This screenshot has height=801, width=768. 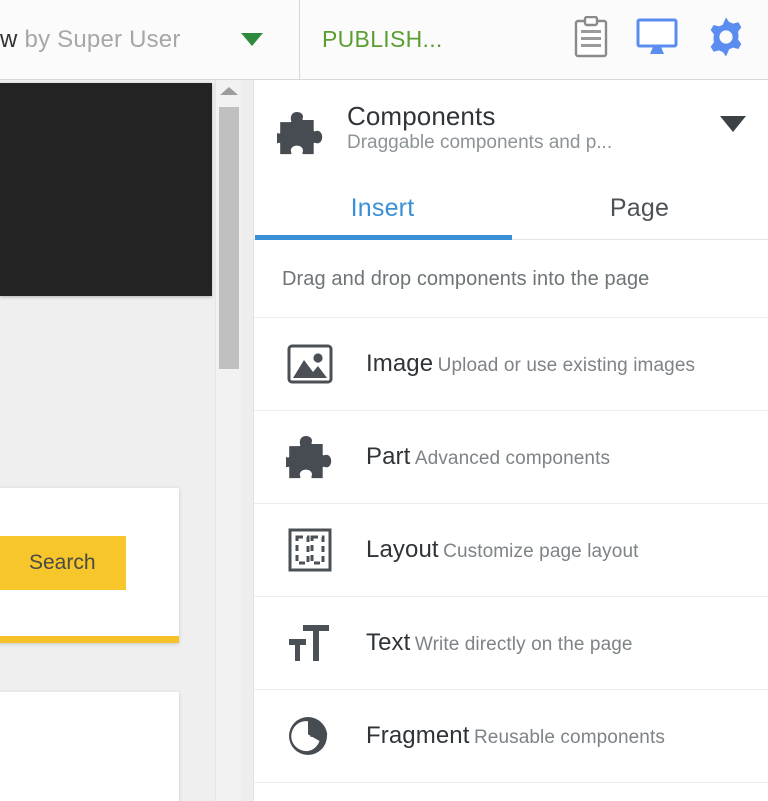 I want to click on component-item-image: Image Upload or use existing images, so click(x=511, y=364).